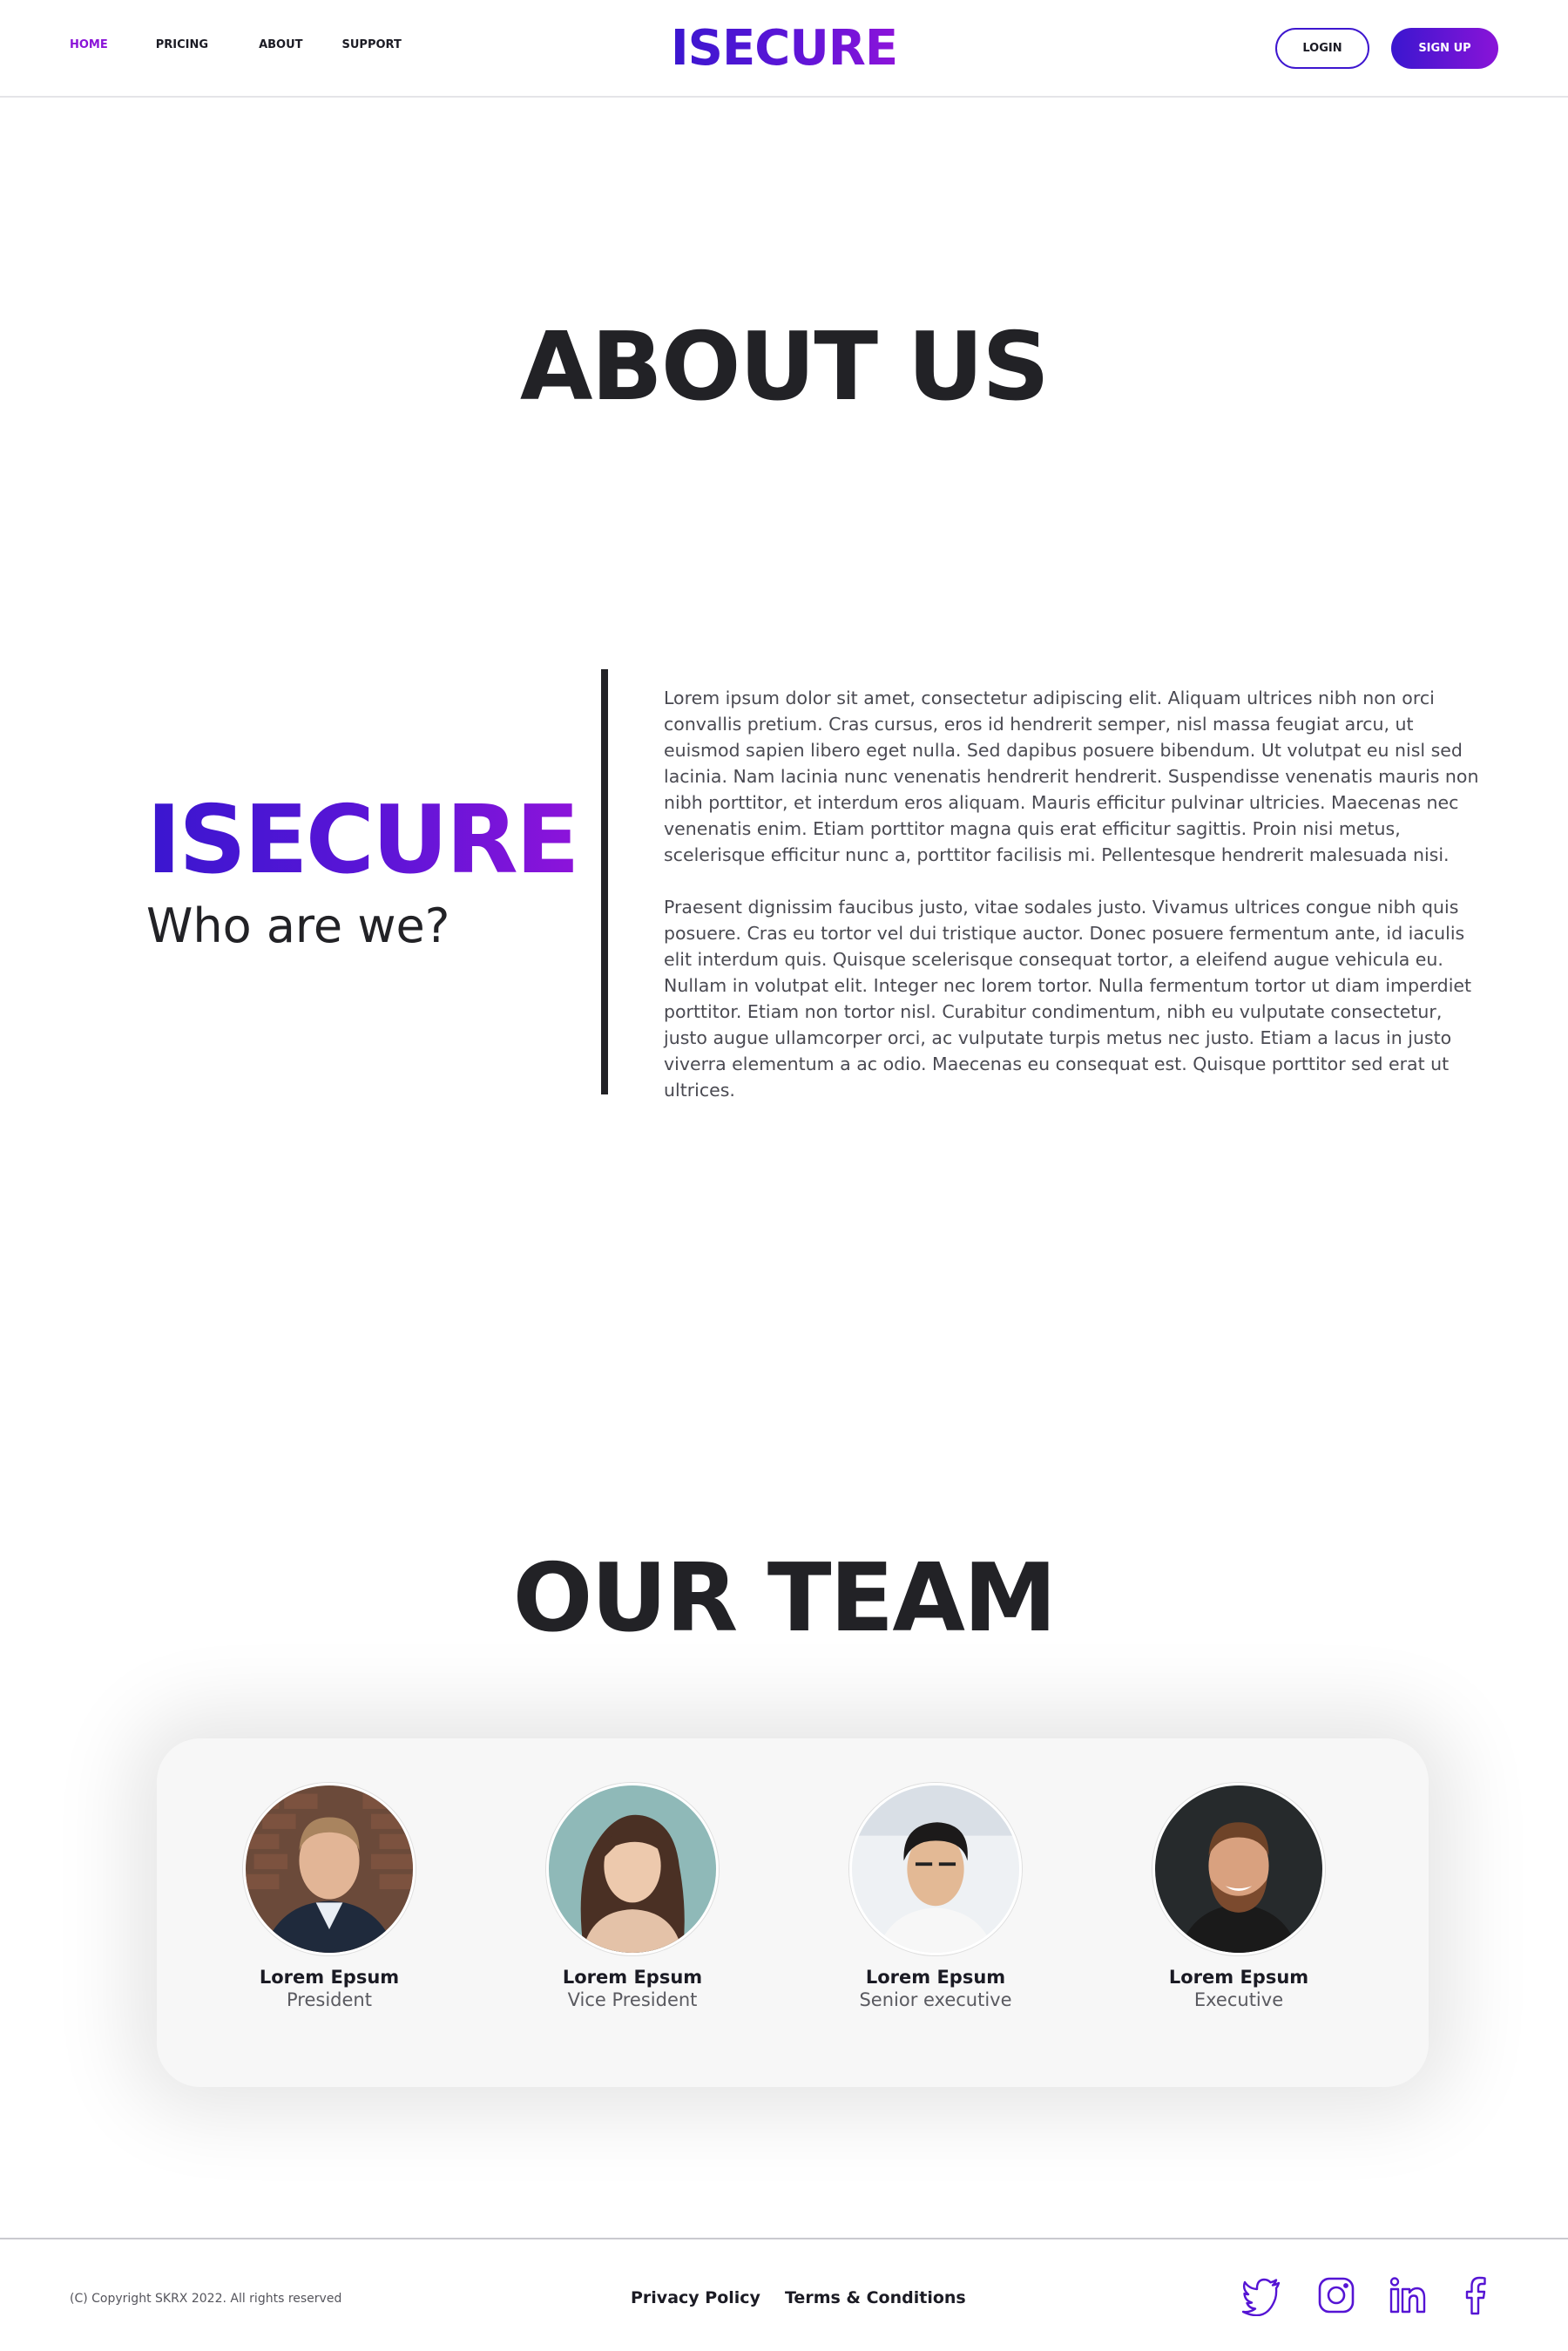  Describe the element at coordinates (935, 1999) in the screenshot. I see `member-role: Senior executive` at that location.